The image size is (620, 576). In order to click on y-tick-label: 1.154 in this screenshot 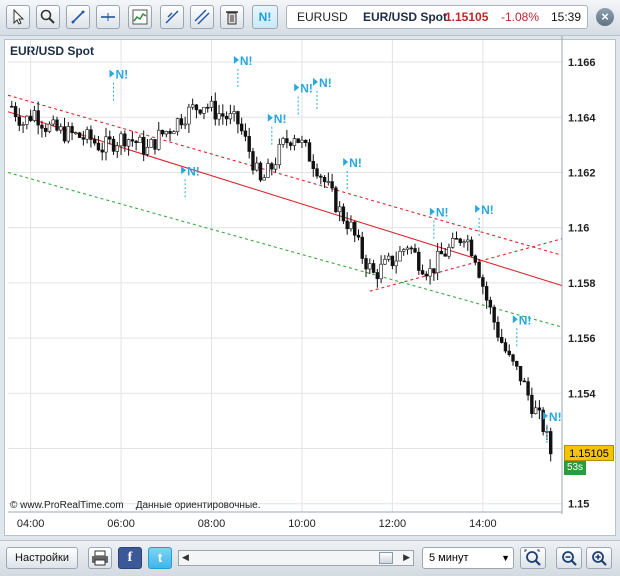, I will do `click(582, 394)`.